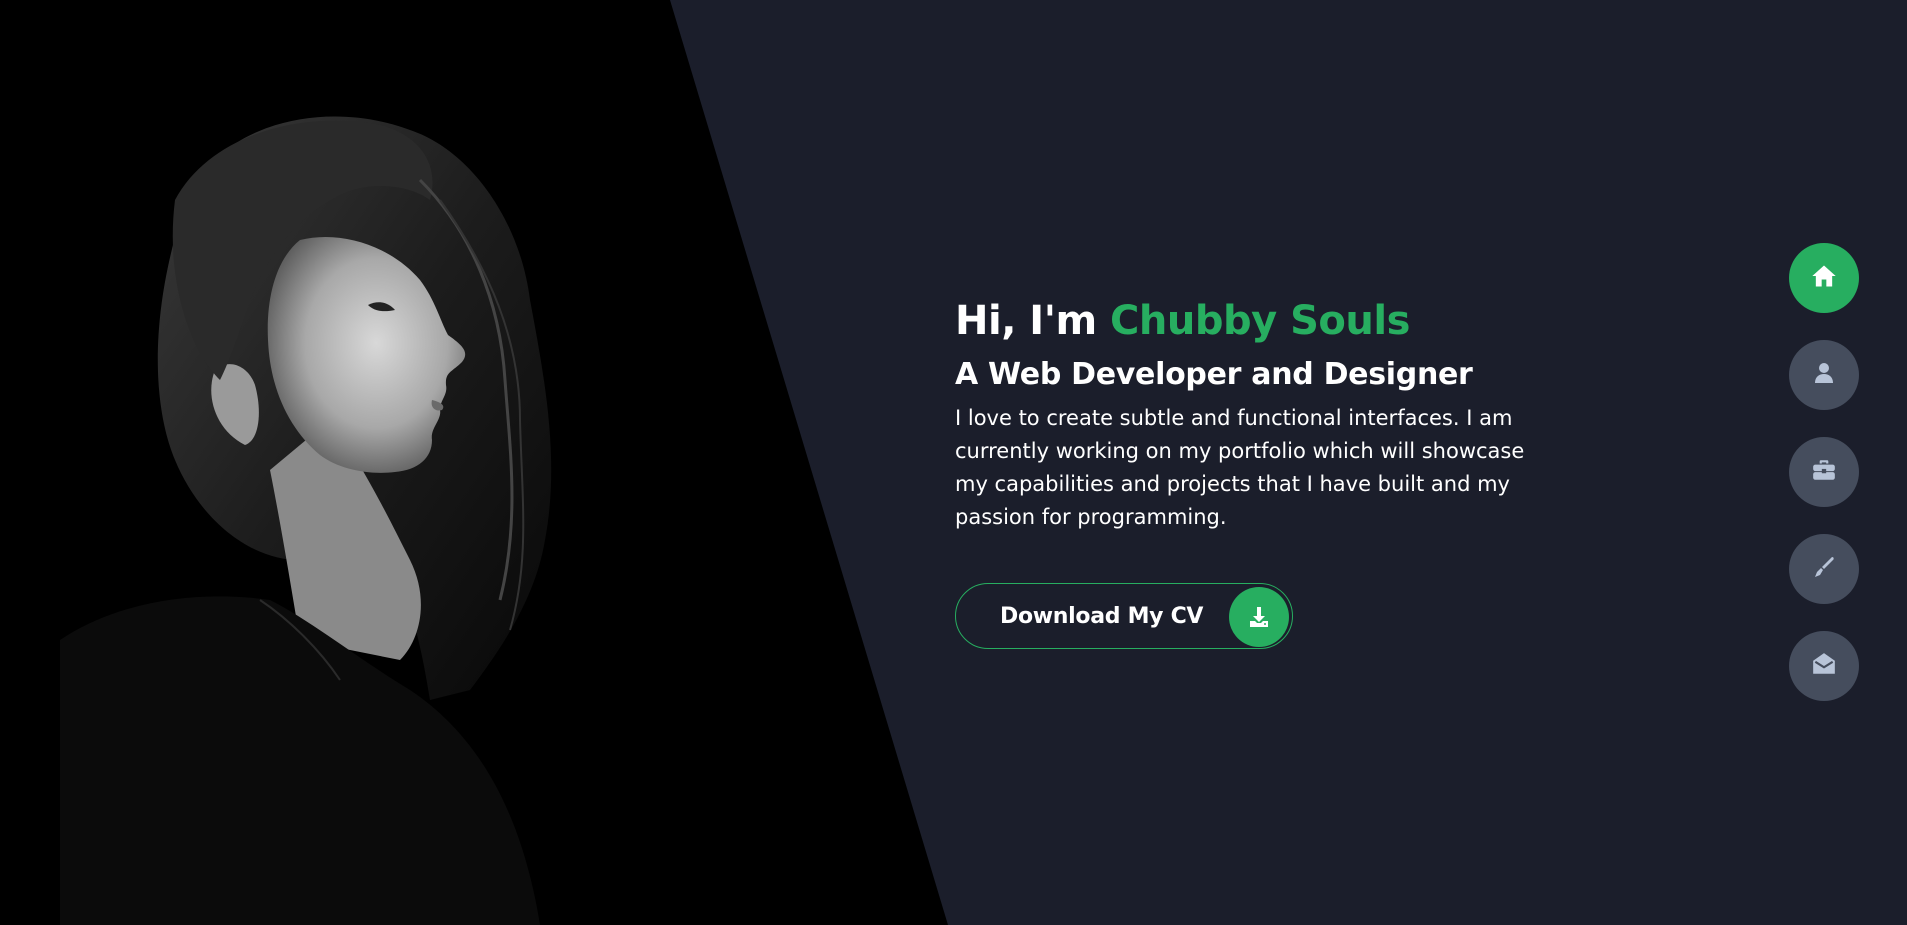 The width and height of the screenshot is (1907, 925). I want to click on user-icon, so click(1824, 375).